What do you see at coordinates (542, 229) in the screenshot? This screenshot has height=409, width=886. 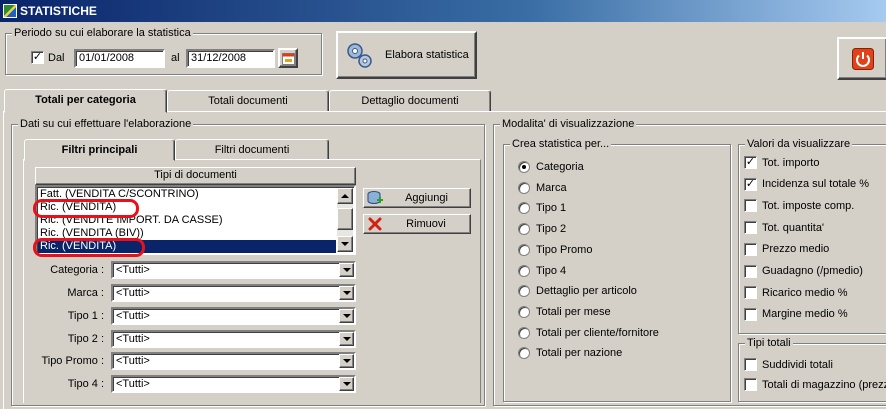 I see `create-option: Tipo 2` at bounding box center [542, 229].